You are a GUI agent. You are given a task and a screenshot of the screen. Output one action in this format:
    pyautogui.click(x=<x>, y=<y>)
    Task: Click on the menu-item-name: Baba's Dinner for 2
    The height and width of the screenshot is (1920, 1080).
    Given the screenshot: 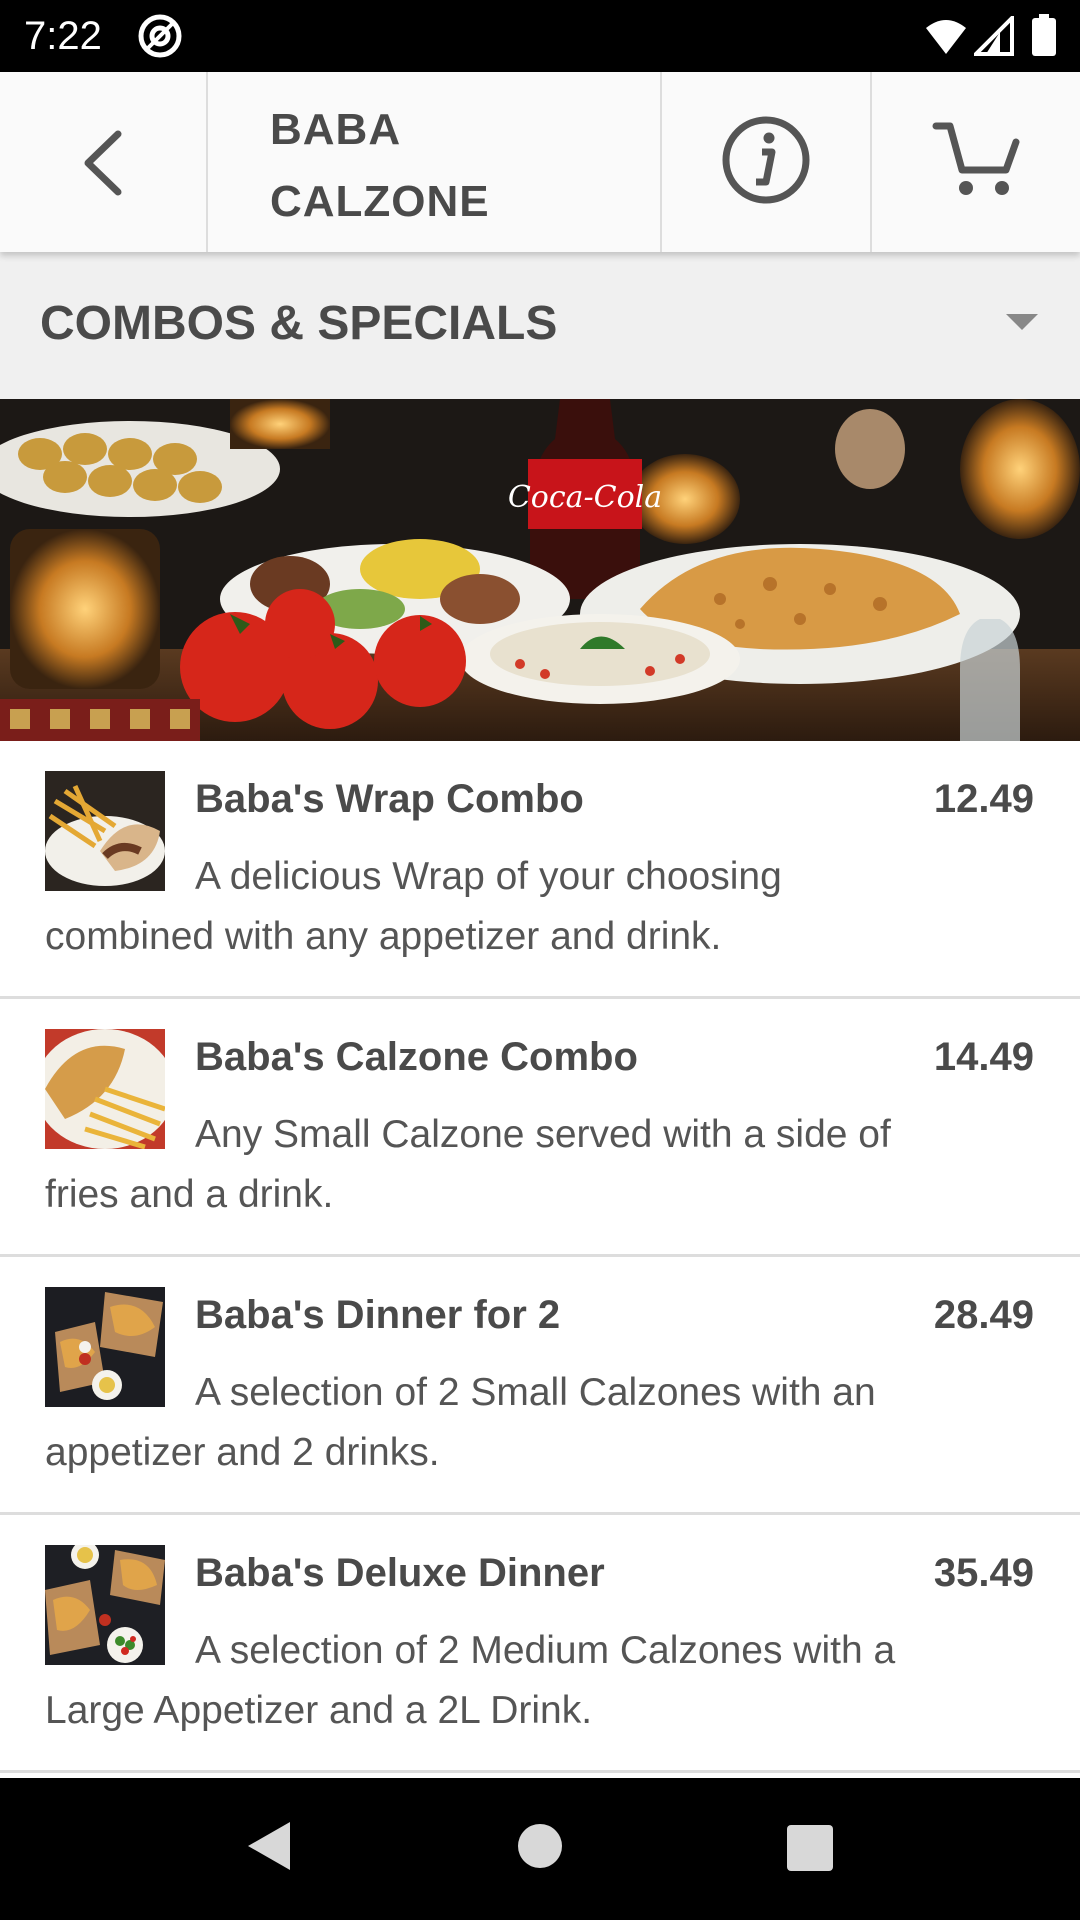 What is the action you would take?
    pyautogui.click(x=378, y=1315)
    